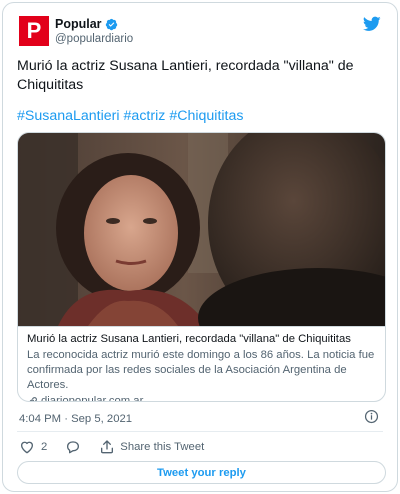  Describe the element at coordinates (371, 416) in the screenshot. I see `info-icon` at that location.